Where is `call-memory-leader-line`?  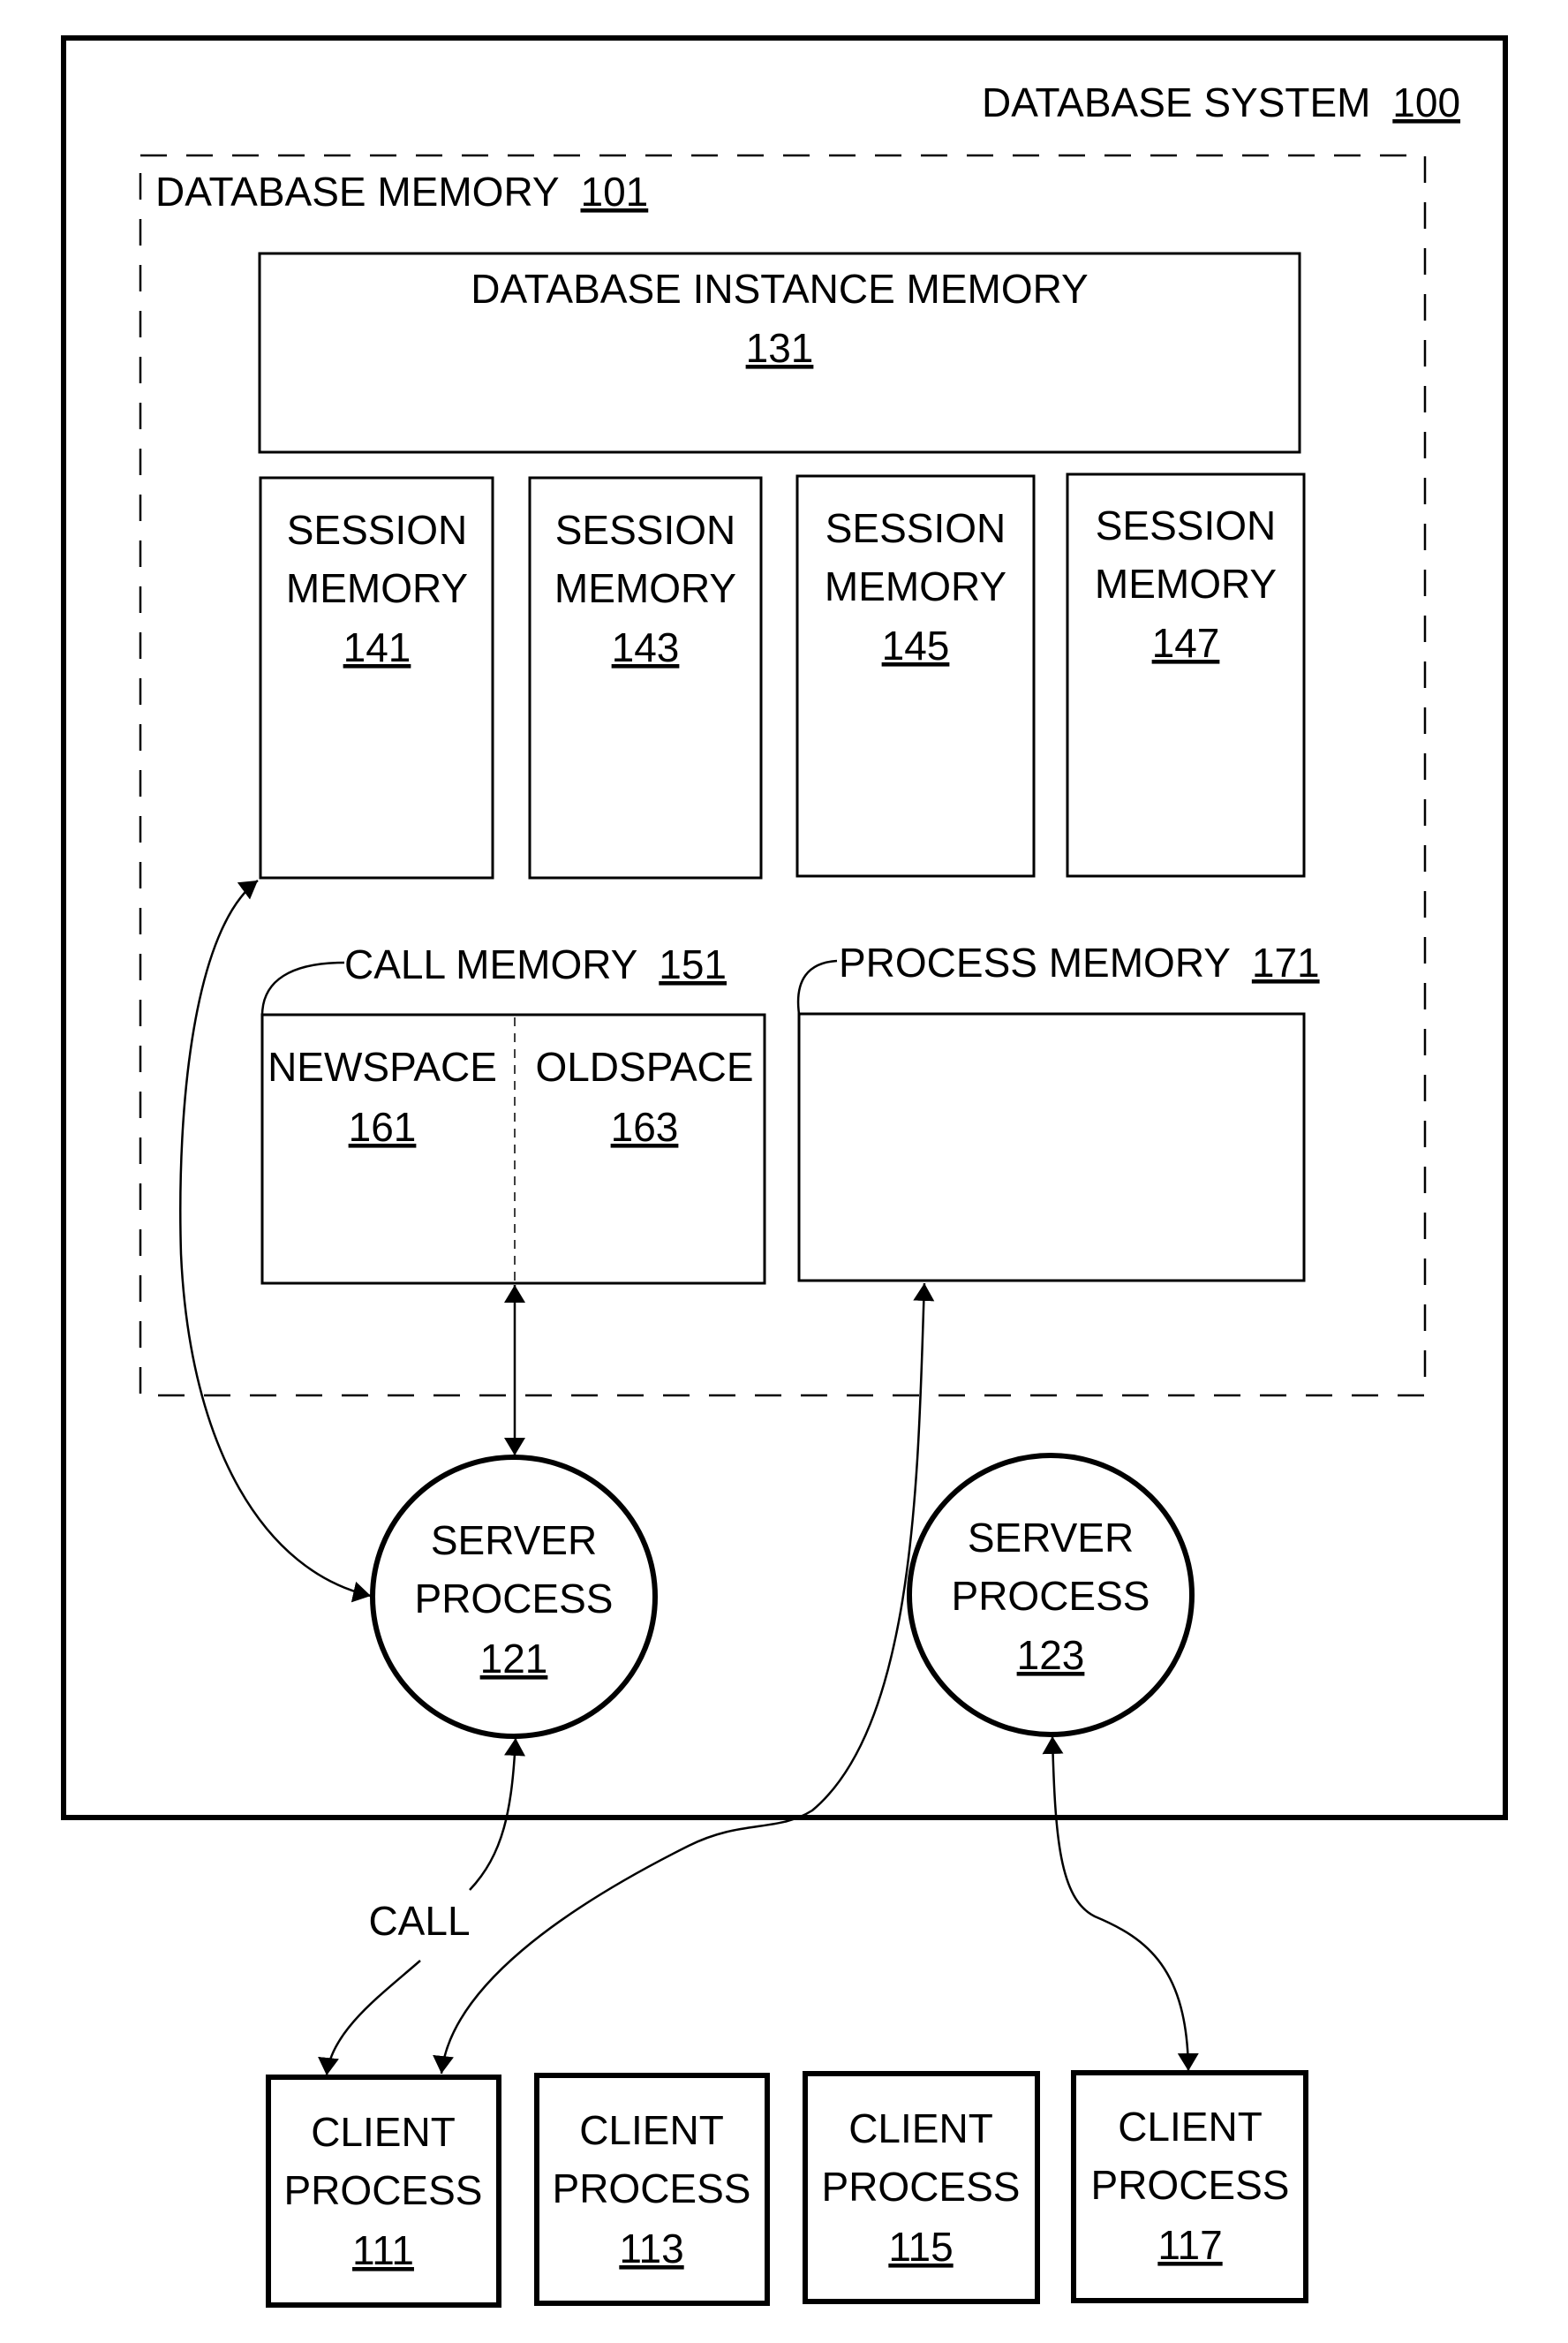 call-memory-leader-line is located at coordinates (302, 989).